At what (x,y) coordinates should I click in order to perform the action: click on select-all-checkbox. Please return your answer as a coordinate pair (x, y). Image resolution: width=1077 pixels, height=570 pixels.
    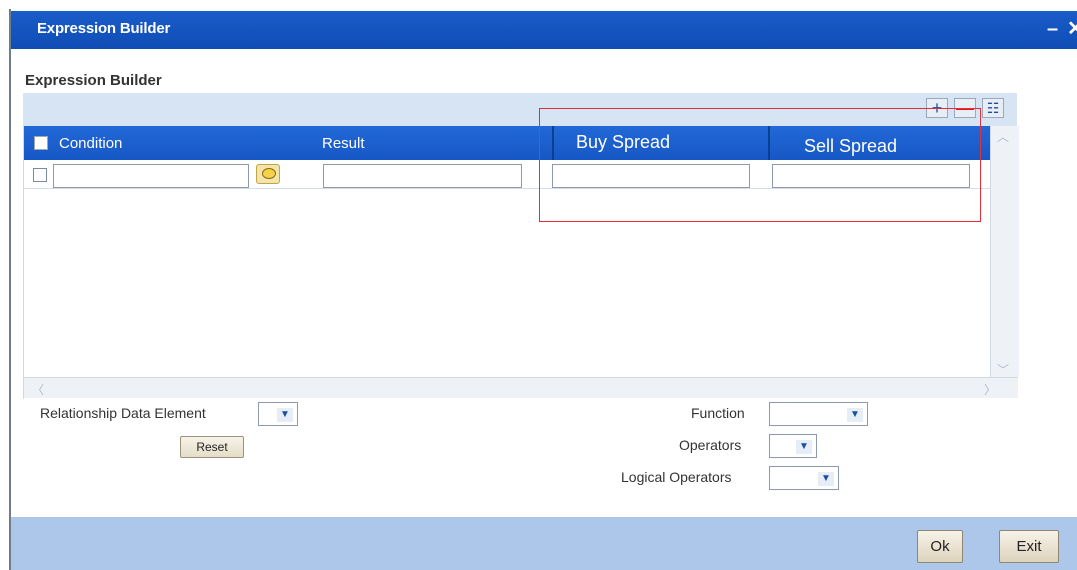
    Looking at the image, I should click on (41, 143).